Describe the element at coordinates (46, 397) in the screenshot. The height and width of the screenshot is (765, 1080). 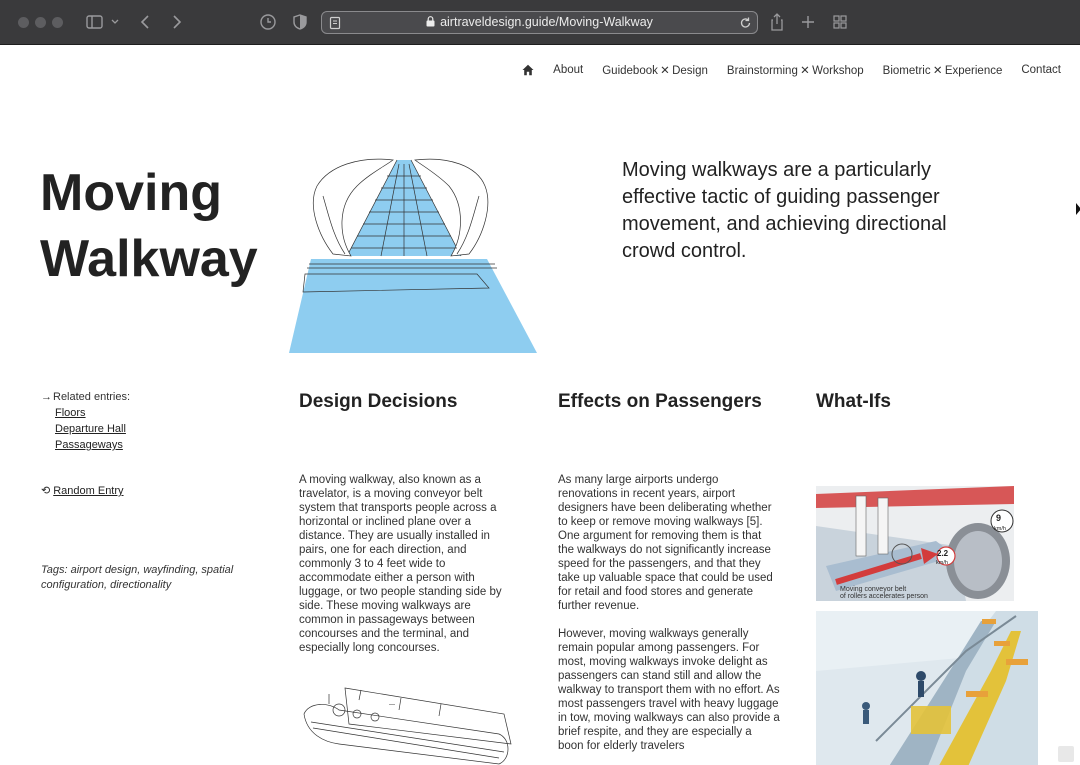
I see `arrow-right-icon: →` at that location.